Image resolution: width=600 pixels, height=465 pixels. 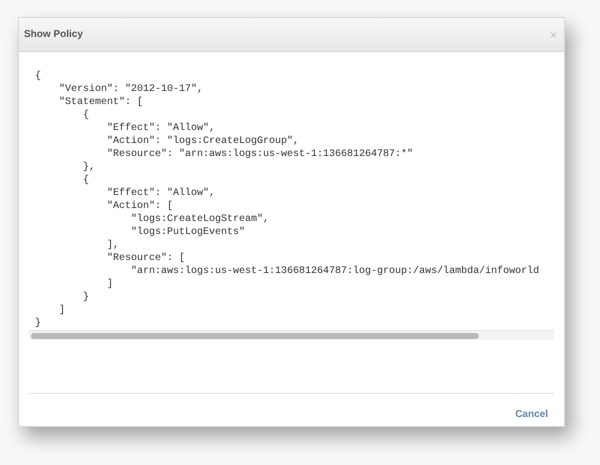 I want to click on code-line: "Statement": [, so click(x=101, y=102).